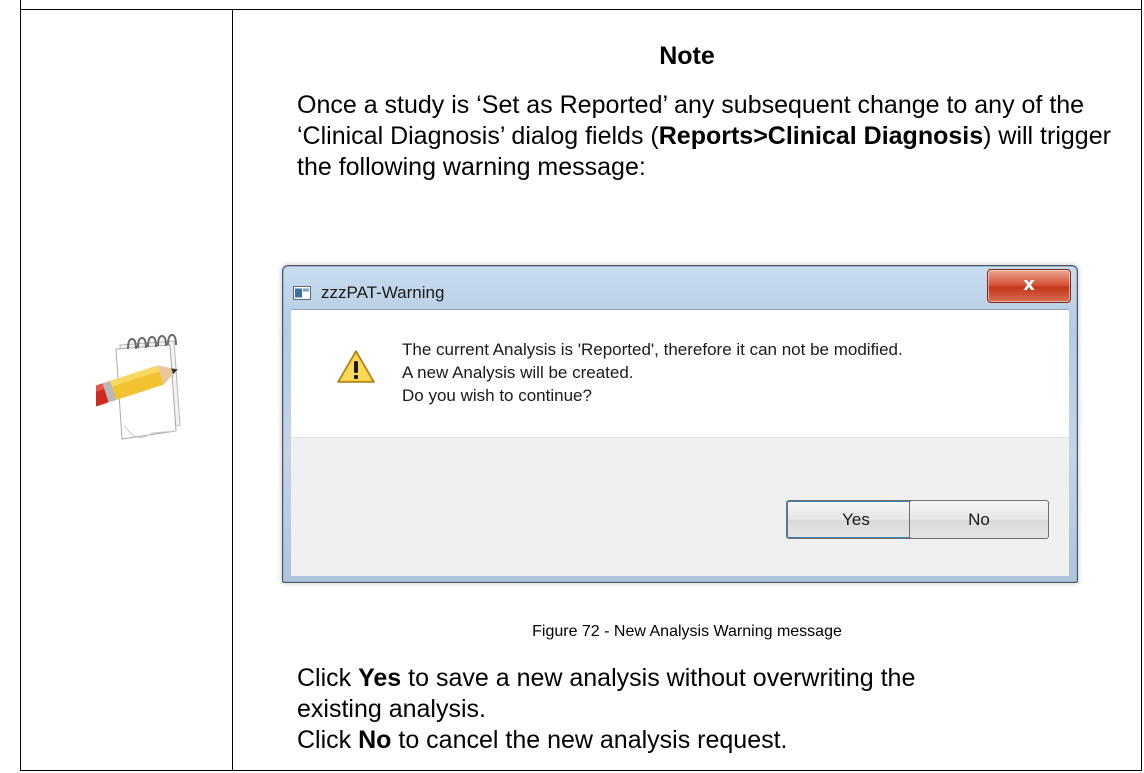 The image size is (1144, 773). I want to click on dialog-titlebar: zzzPAT-Warning x, so click(680, 288).